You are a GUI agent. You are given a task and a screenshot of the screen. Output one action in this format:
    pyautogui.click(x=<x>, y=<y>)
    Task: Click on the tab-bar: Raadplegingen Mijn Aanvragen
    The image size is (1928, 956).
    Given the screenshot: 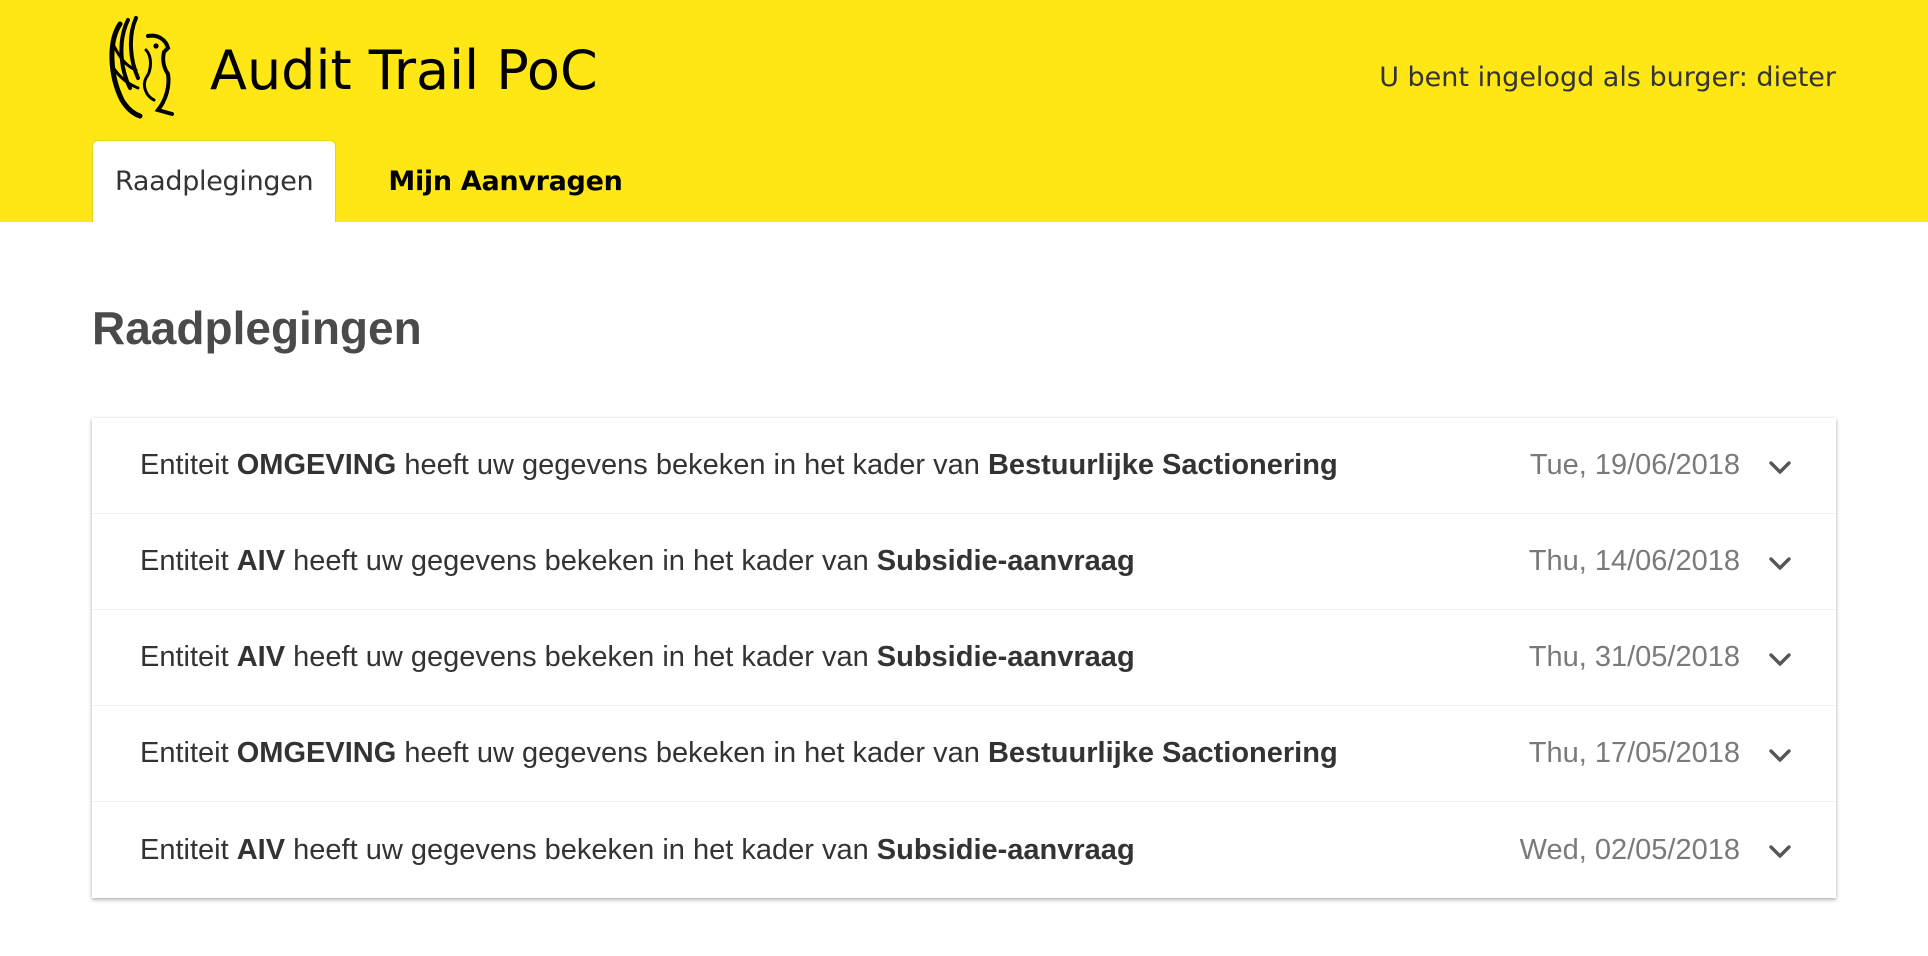 What is the action you would take?
    pyautogui.click(x=368, y=181)
    